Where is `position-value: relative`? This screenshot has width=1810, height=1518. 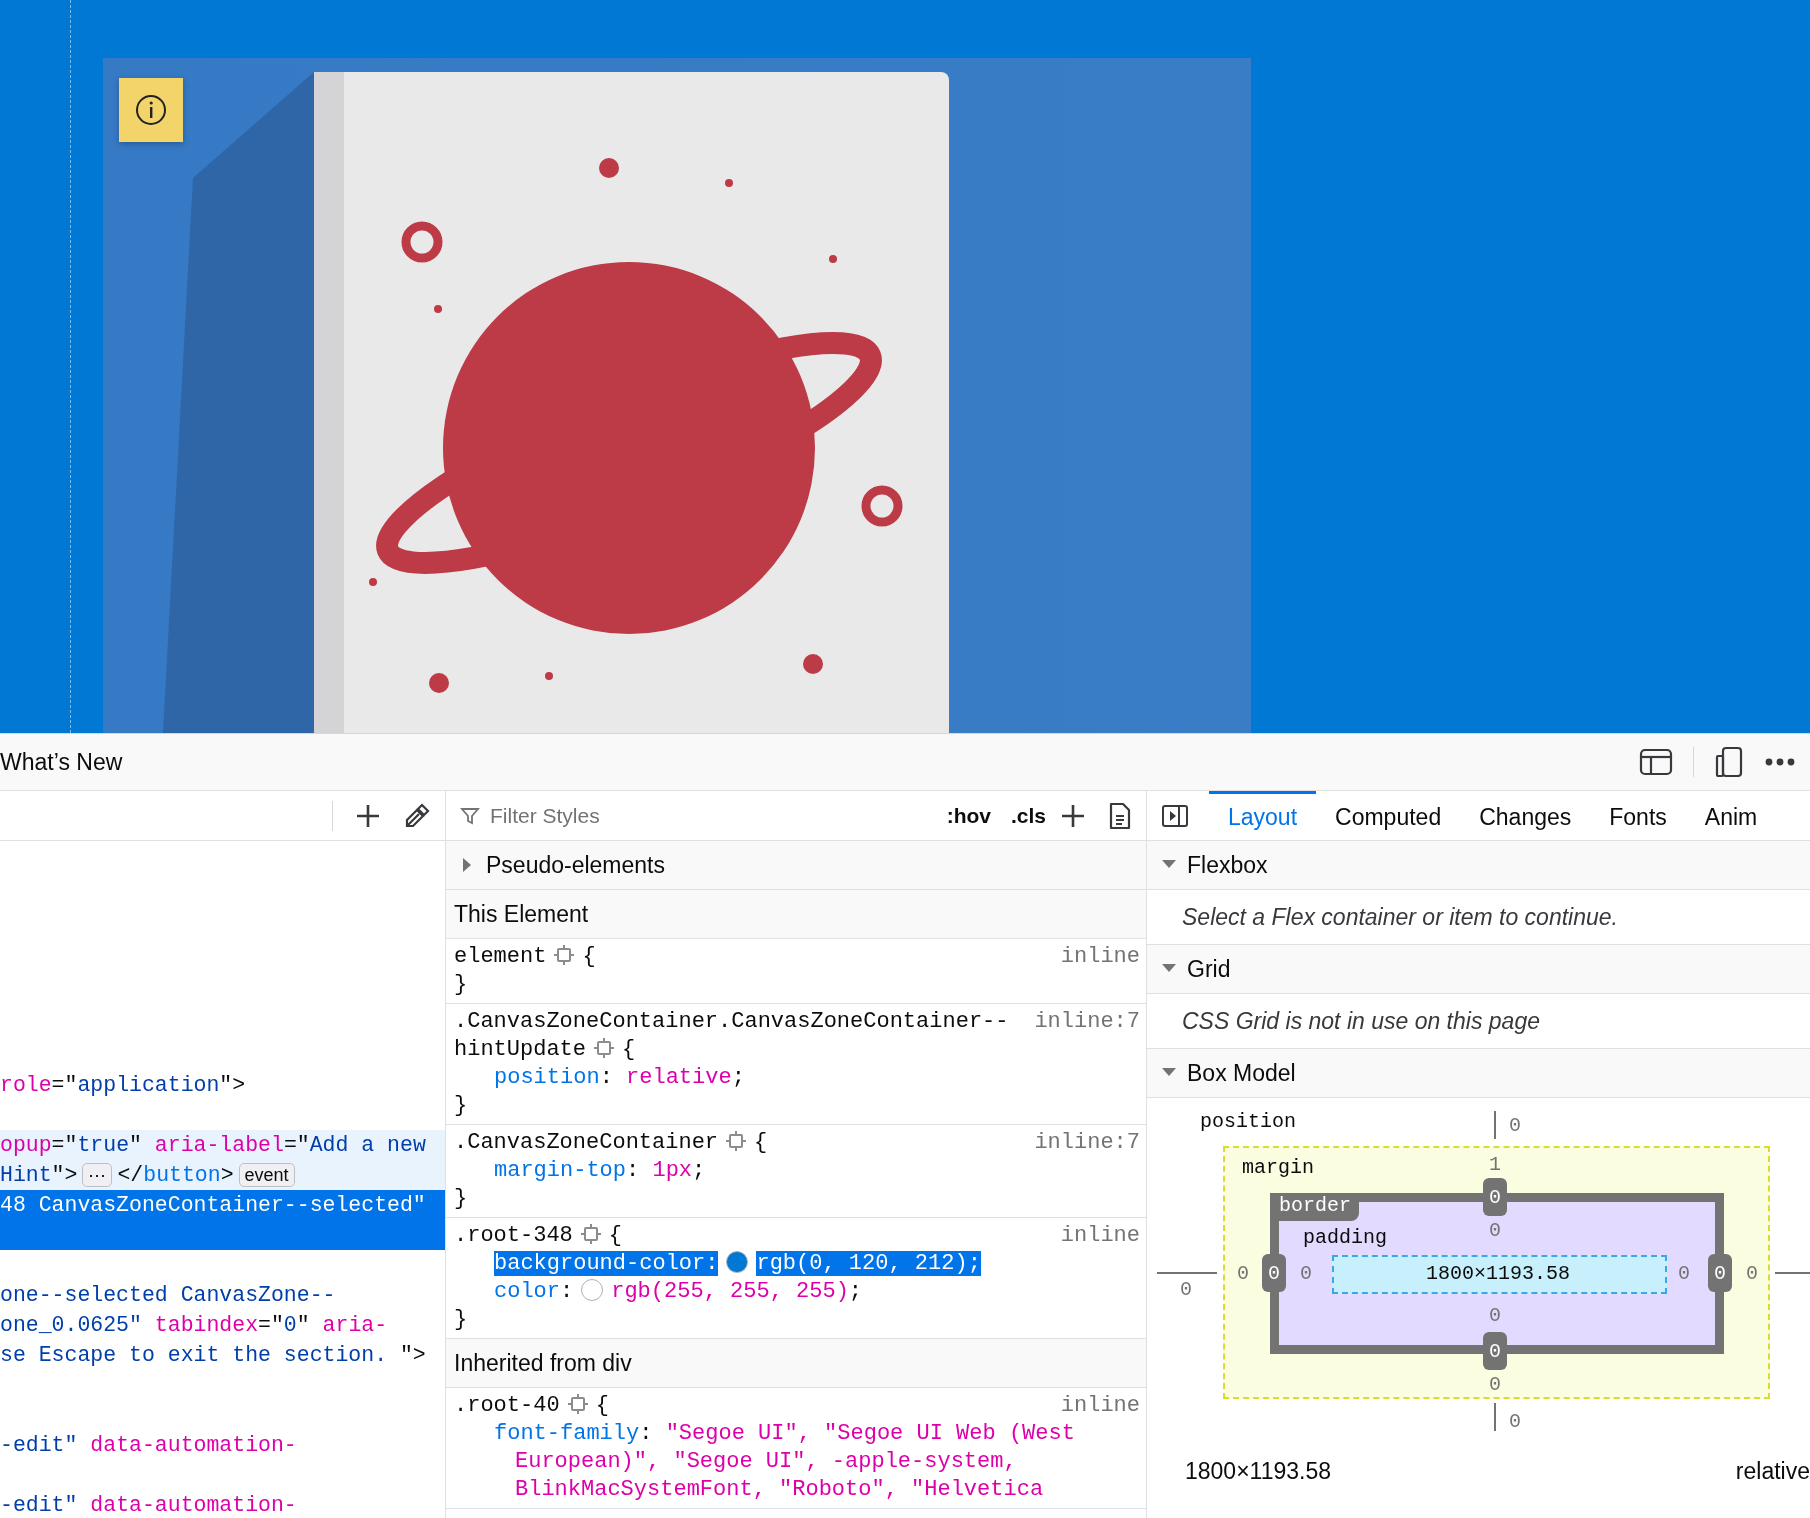 position-value: relative is located at coordinates (1772, 1471).